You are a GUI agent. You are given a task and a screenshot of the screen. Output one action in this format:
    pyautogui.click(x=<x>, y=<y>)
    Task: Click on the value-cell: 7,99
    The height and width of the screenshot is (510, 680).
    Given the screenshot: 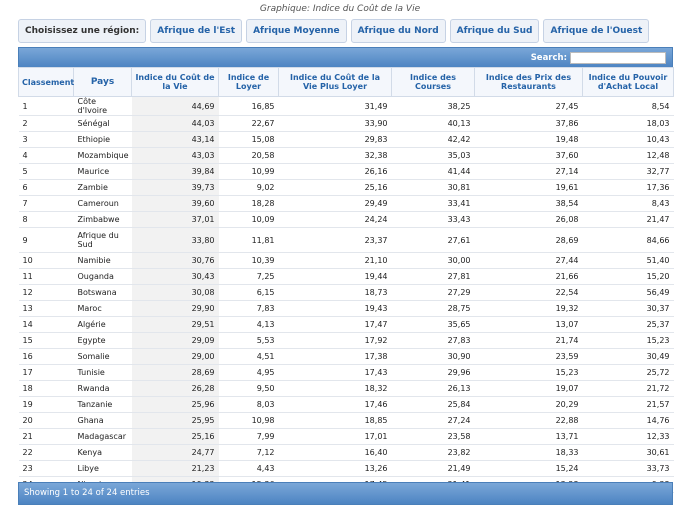 What is the action you would take?
    pyautogui.click(x=248, y=436)
    